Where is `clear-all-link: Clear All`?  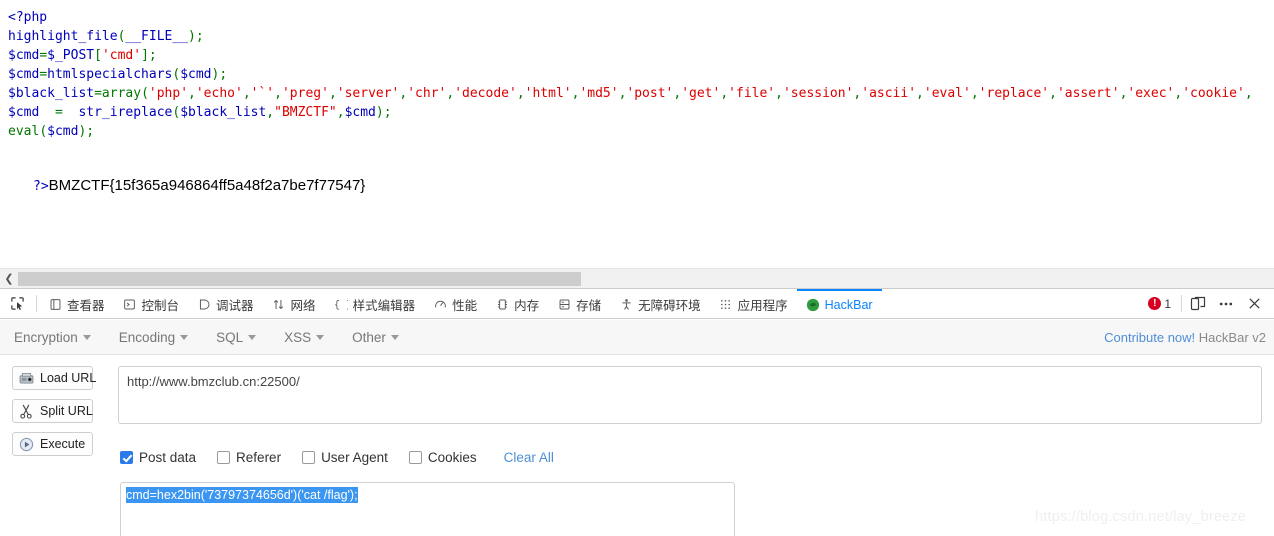 clear-all-link: Clear All is located at coordinates (529, 457).